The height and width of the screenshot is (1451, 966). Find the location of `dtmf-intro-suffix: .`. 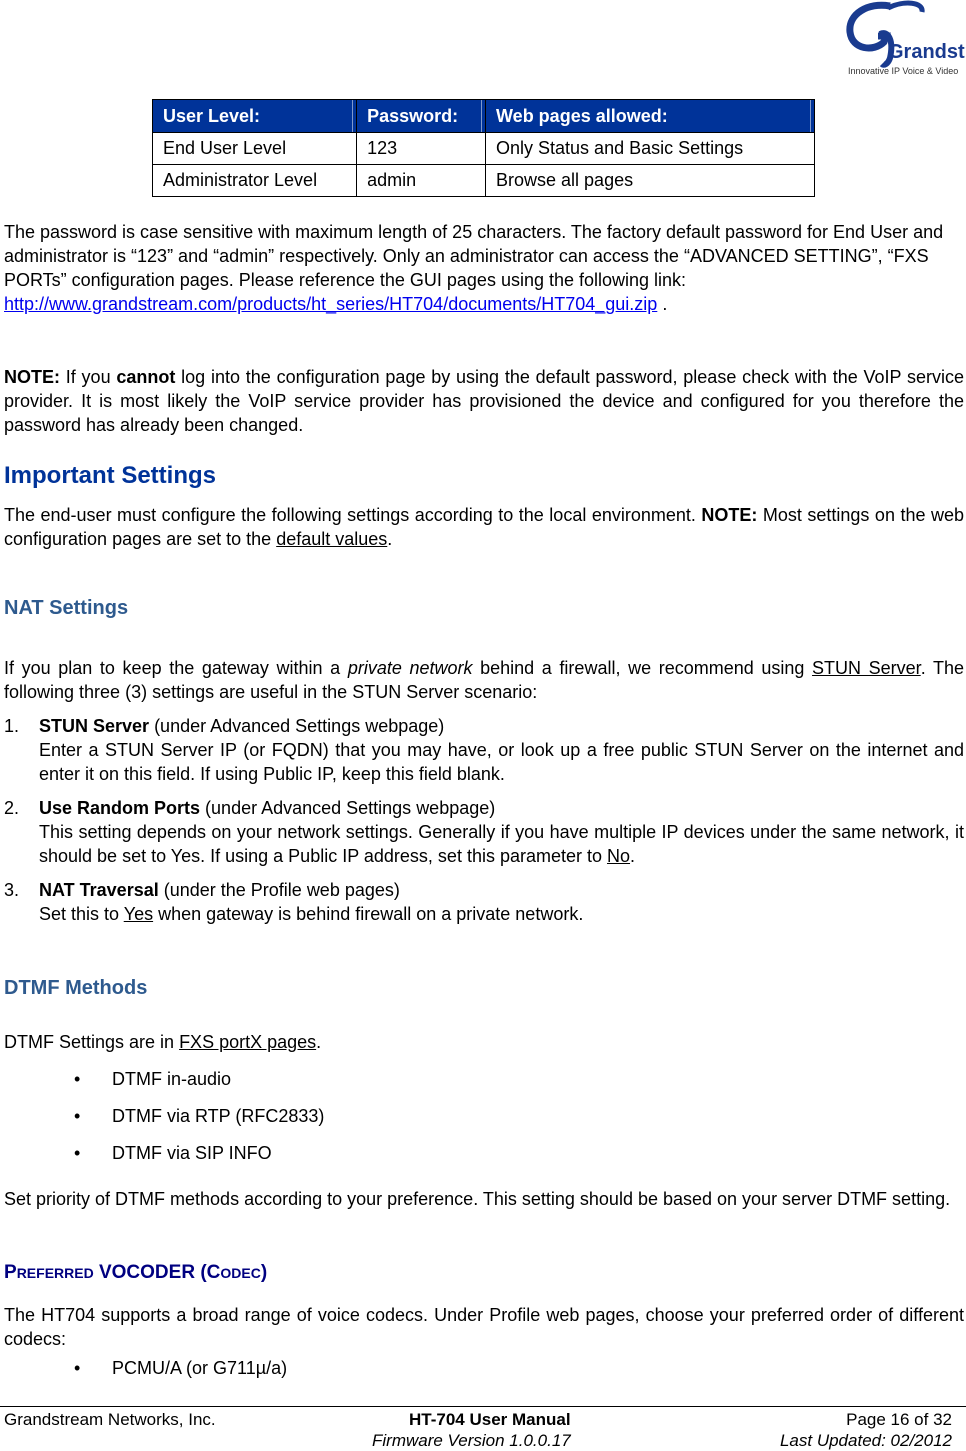

dtmf-intro-suffix: . is located at coordinates (319, 1042).